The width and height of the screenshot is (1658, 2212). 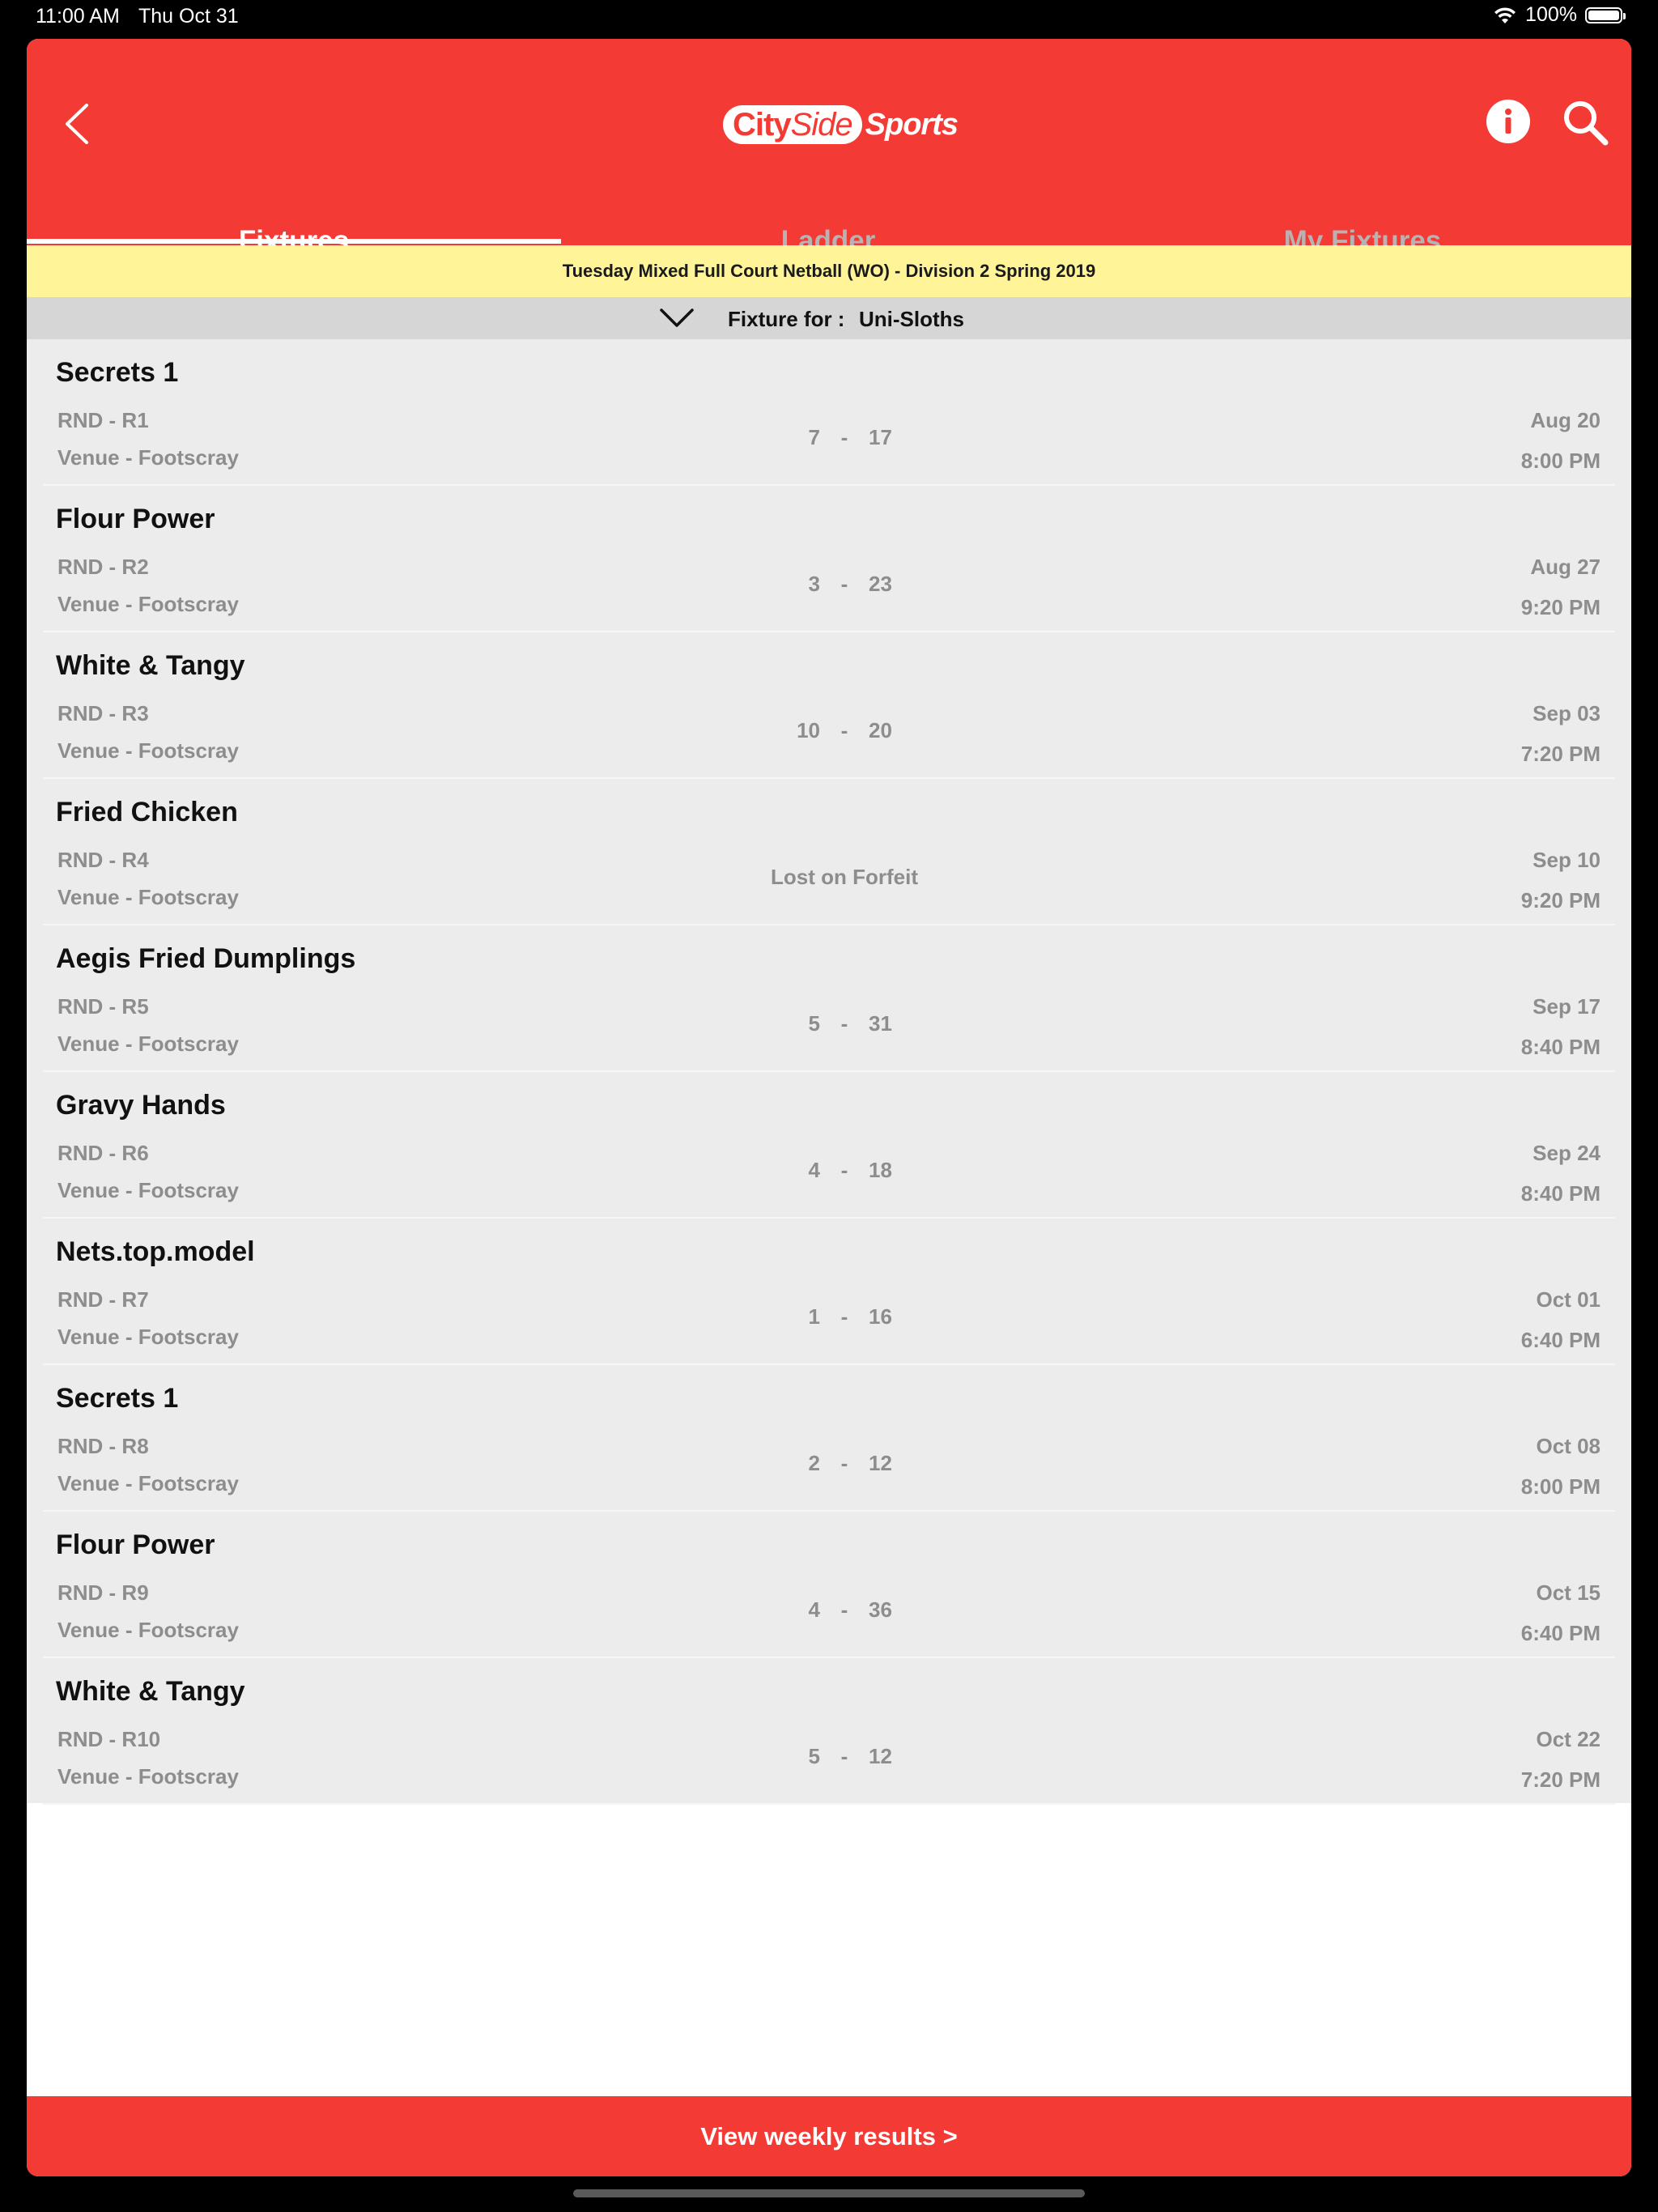 I want to click on tab-my-fixtures: My Fixtures, so click(x=1362, y=225).